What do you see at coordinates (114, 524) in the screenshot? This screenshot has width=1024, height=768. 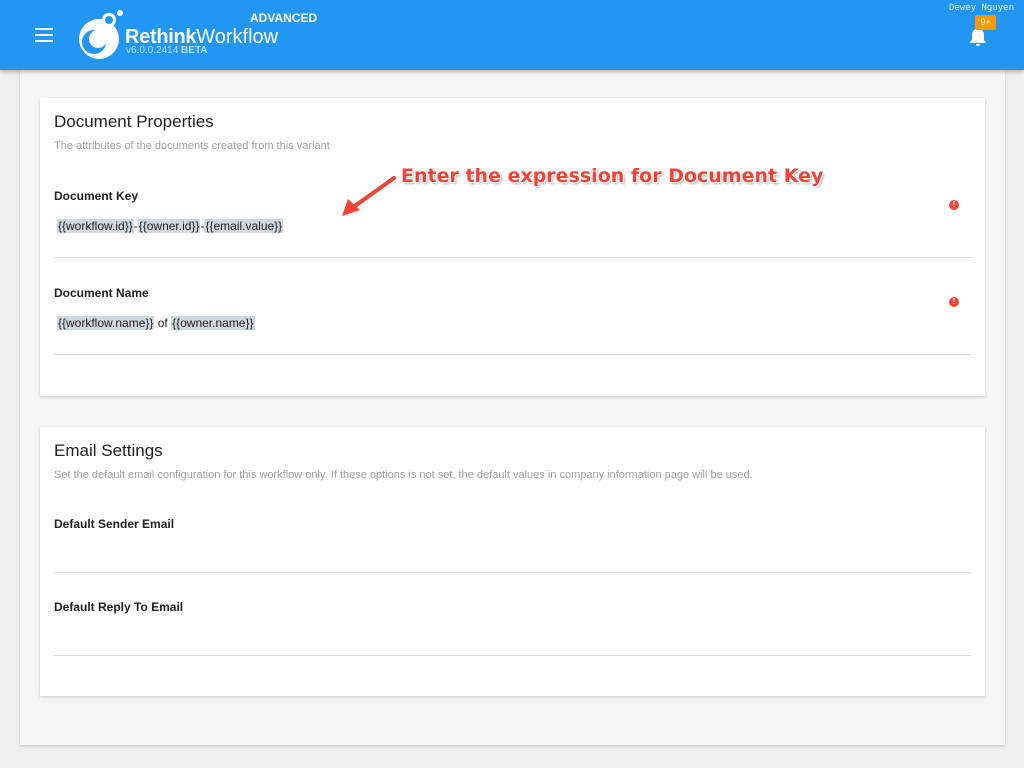 I see `default-sender-email-label: Default Sender Email` at bounding box center [114, 524].